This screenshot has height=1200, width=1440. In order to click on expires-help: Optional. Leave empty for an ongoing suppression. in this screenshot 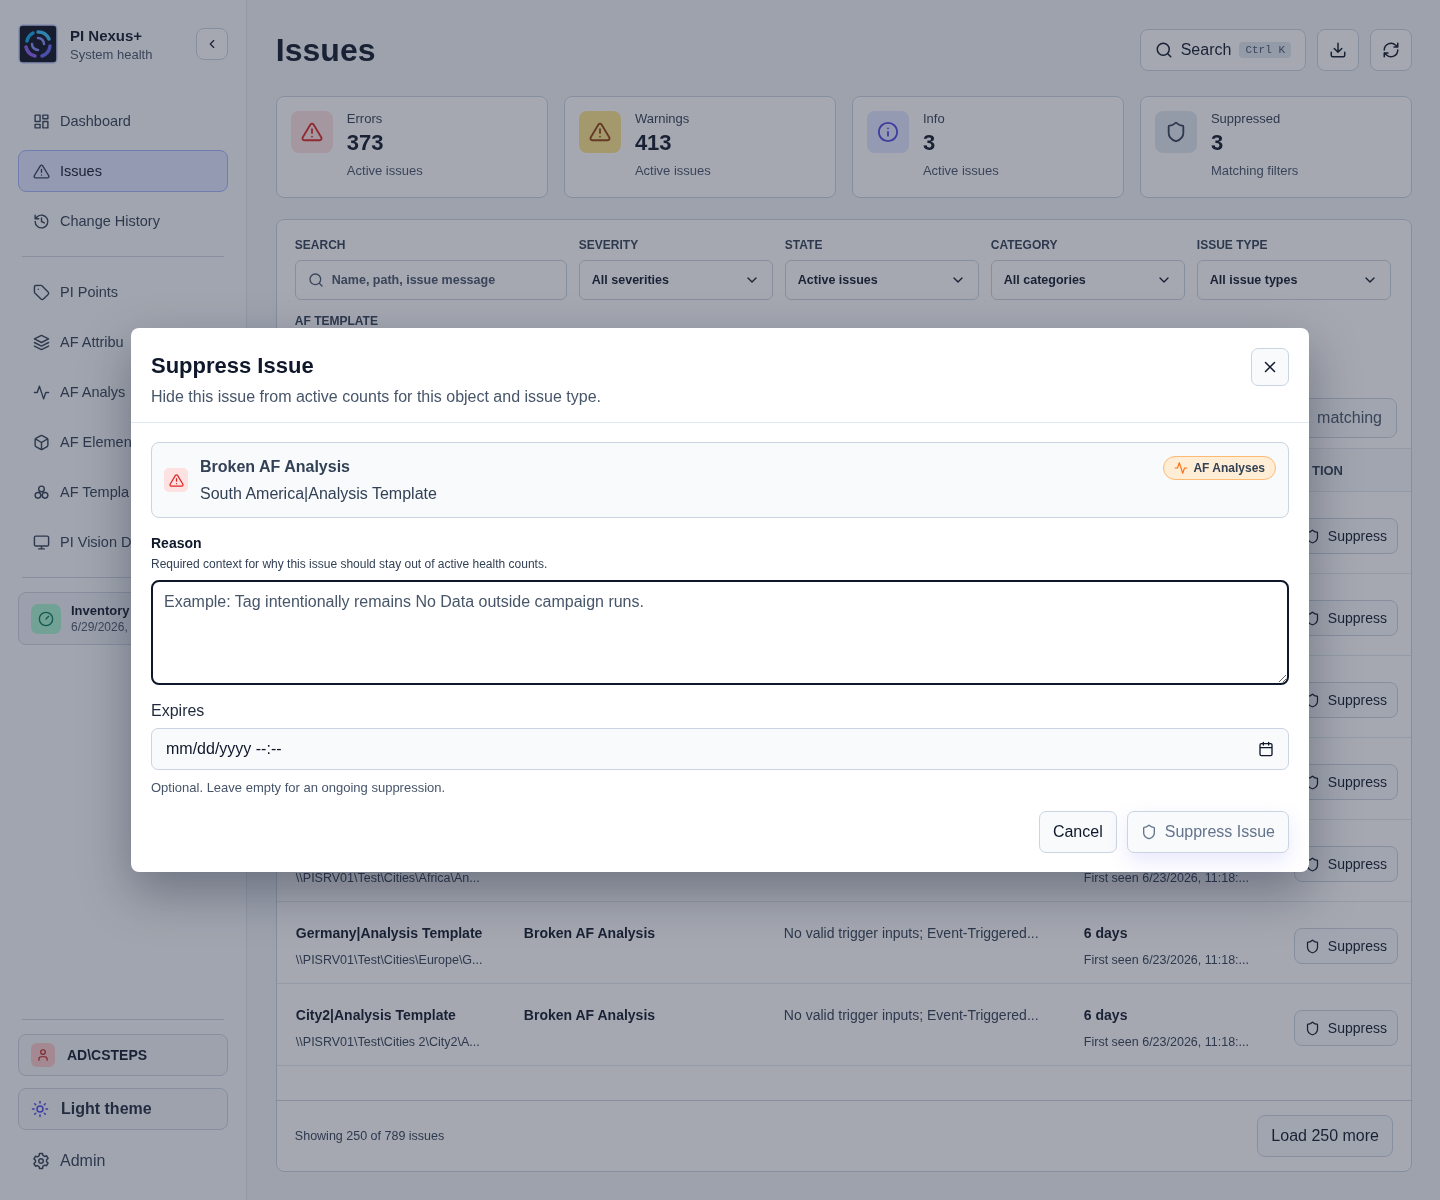, I will do `click(299, 787)`.